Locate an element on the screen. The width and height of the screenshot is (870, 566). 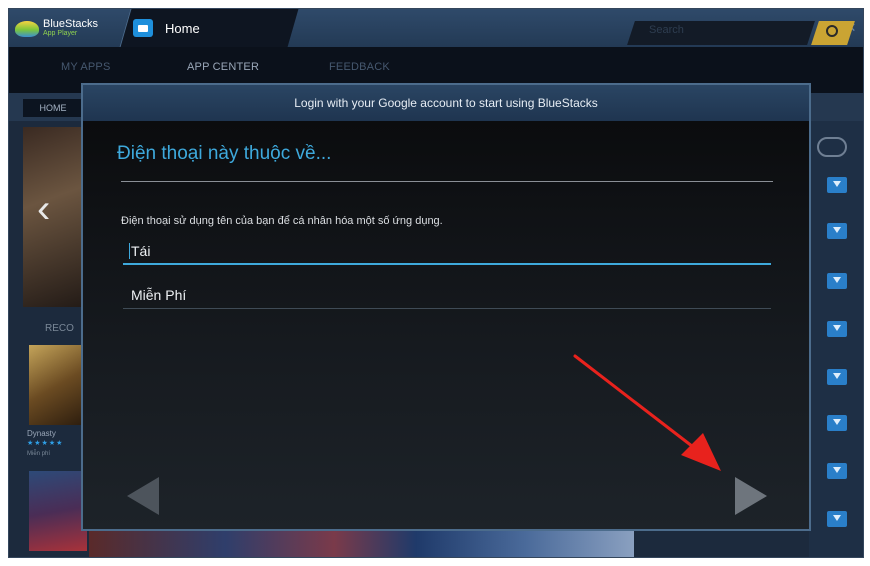
annotation-arrow-icon is located at coordinates (647, 412).